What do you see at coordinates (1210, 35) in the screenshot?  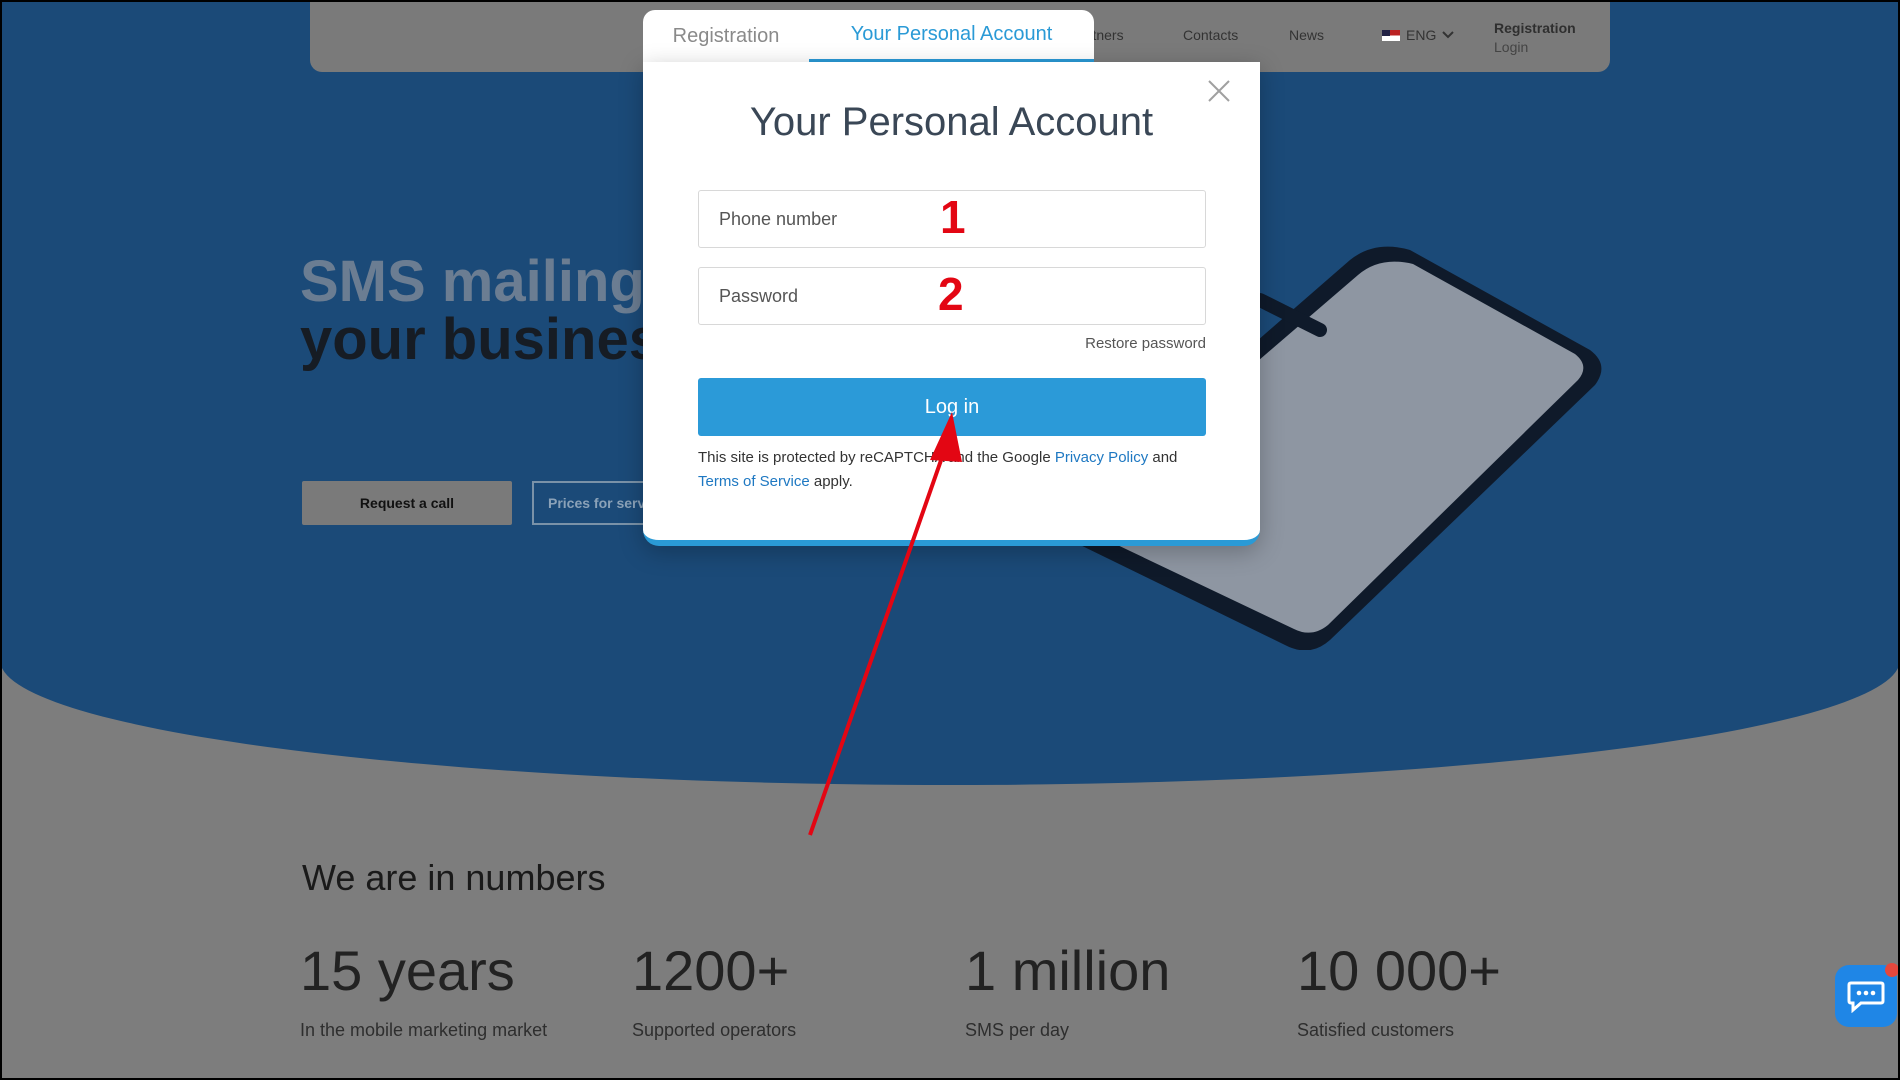 I see `nav-link-contacts: Contacts` at bounding box center [1210, 35].